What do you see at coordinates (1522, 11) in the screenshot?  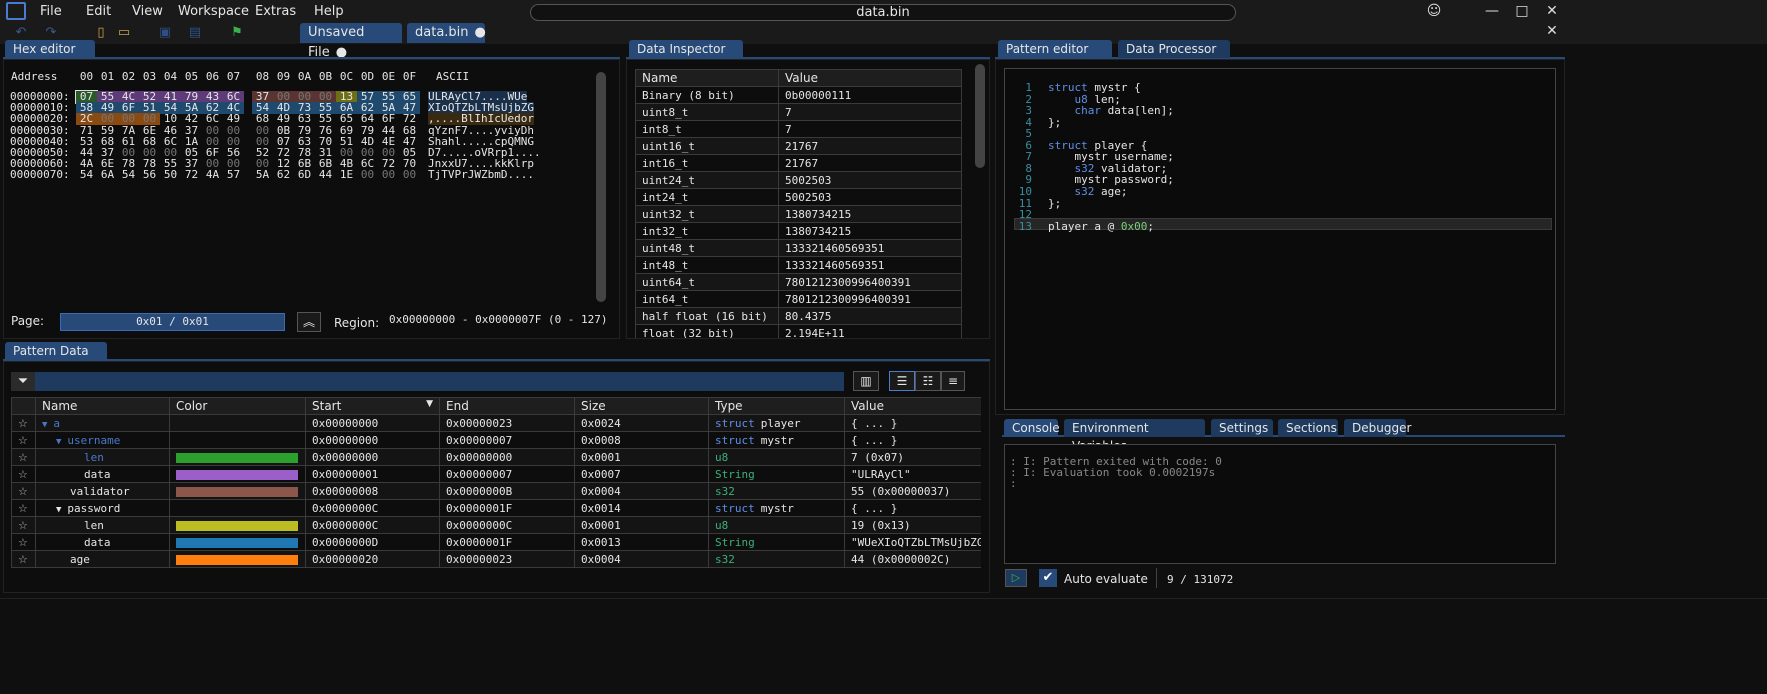 I see `maximize-button: □` at bounding box center [1522, 11].